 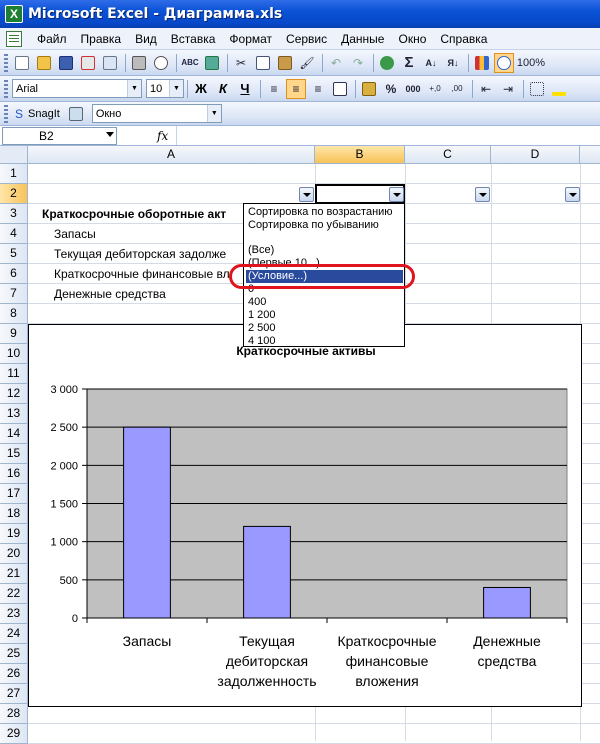 What do you see at coordinates (14, 414) in the screenshot?
I see `row-header-13: 13` at bounding box center [14, 414].